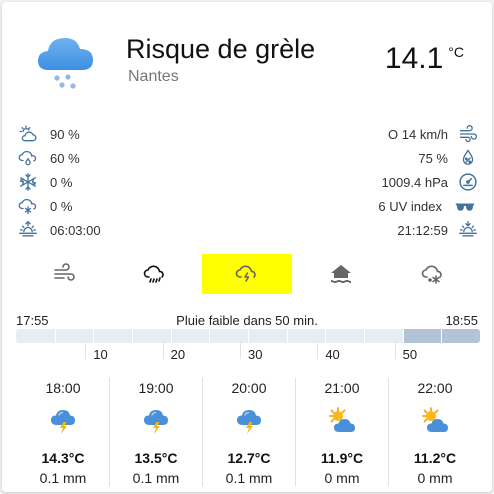  What do you see at coordinates (342, 388) in the screenshot?
I see `forecast-time: 21:00` at bounding box center [342, 388].